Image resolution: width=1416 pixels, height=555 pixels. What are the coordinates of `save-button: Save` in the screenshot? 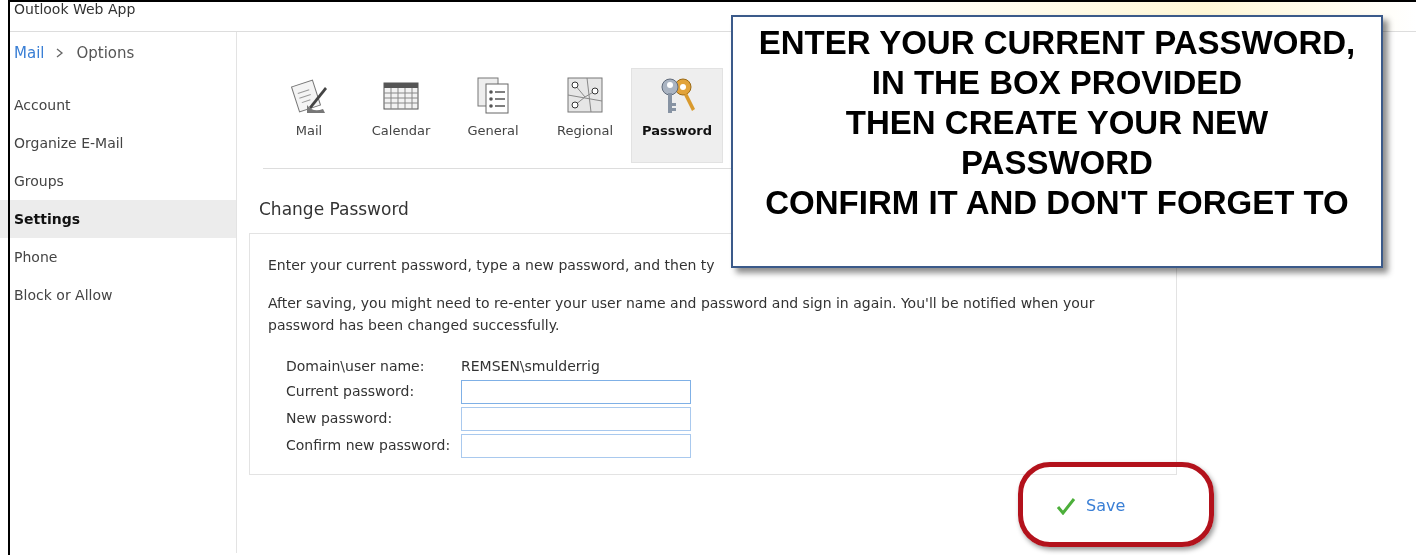 It's located at (1091, 506).